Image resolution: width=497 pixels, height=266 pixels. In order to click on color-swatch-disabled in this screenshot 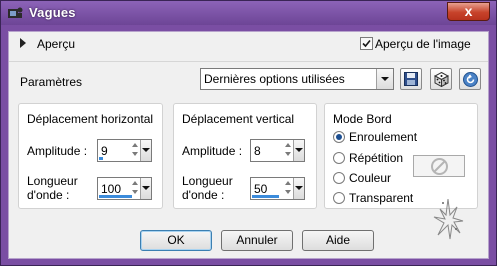, I will do `click(439, 166)`.